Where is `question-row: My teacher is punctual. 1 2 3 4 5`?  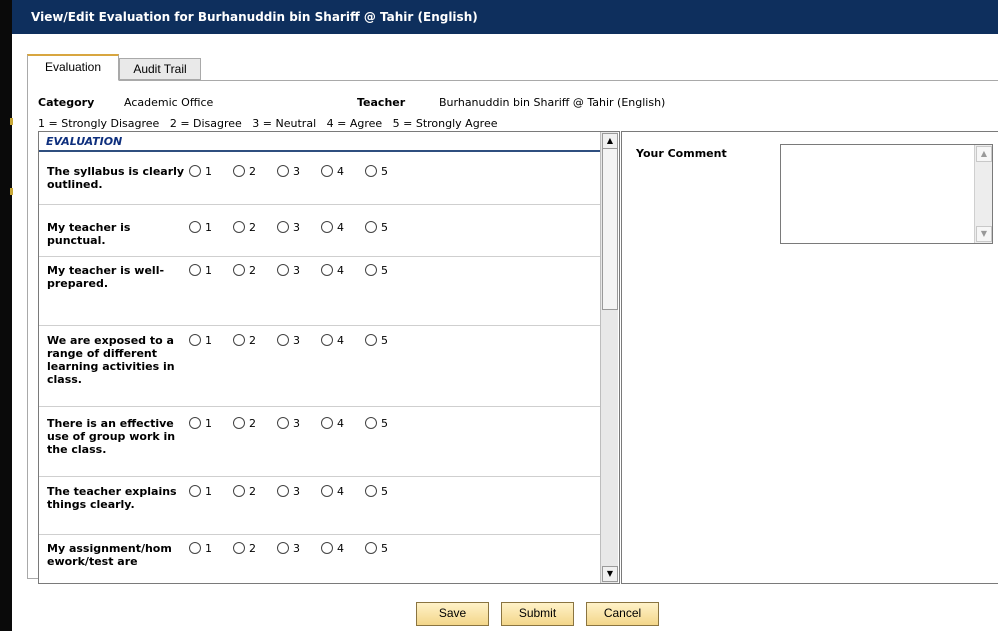
question-row: My teacher is punctual. 1 2 3 4 5 is located at coordinates (319, 231).